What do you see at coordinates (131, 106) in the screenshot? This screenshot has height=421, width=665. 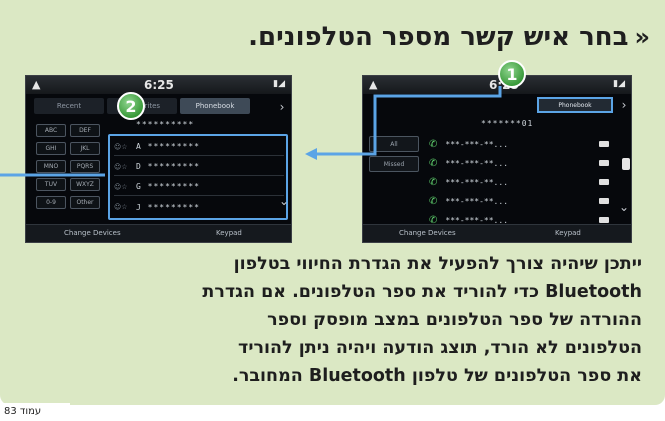 I see `step-marker-2: 2` at bounding box center [131, 106].